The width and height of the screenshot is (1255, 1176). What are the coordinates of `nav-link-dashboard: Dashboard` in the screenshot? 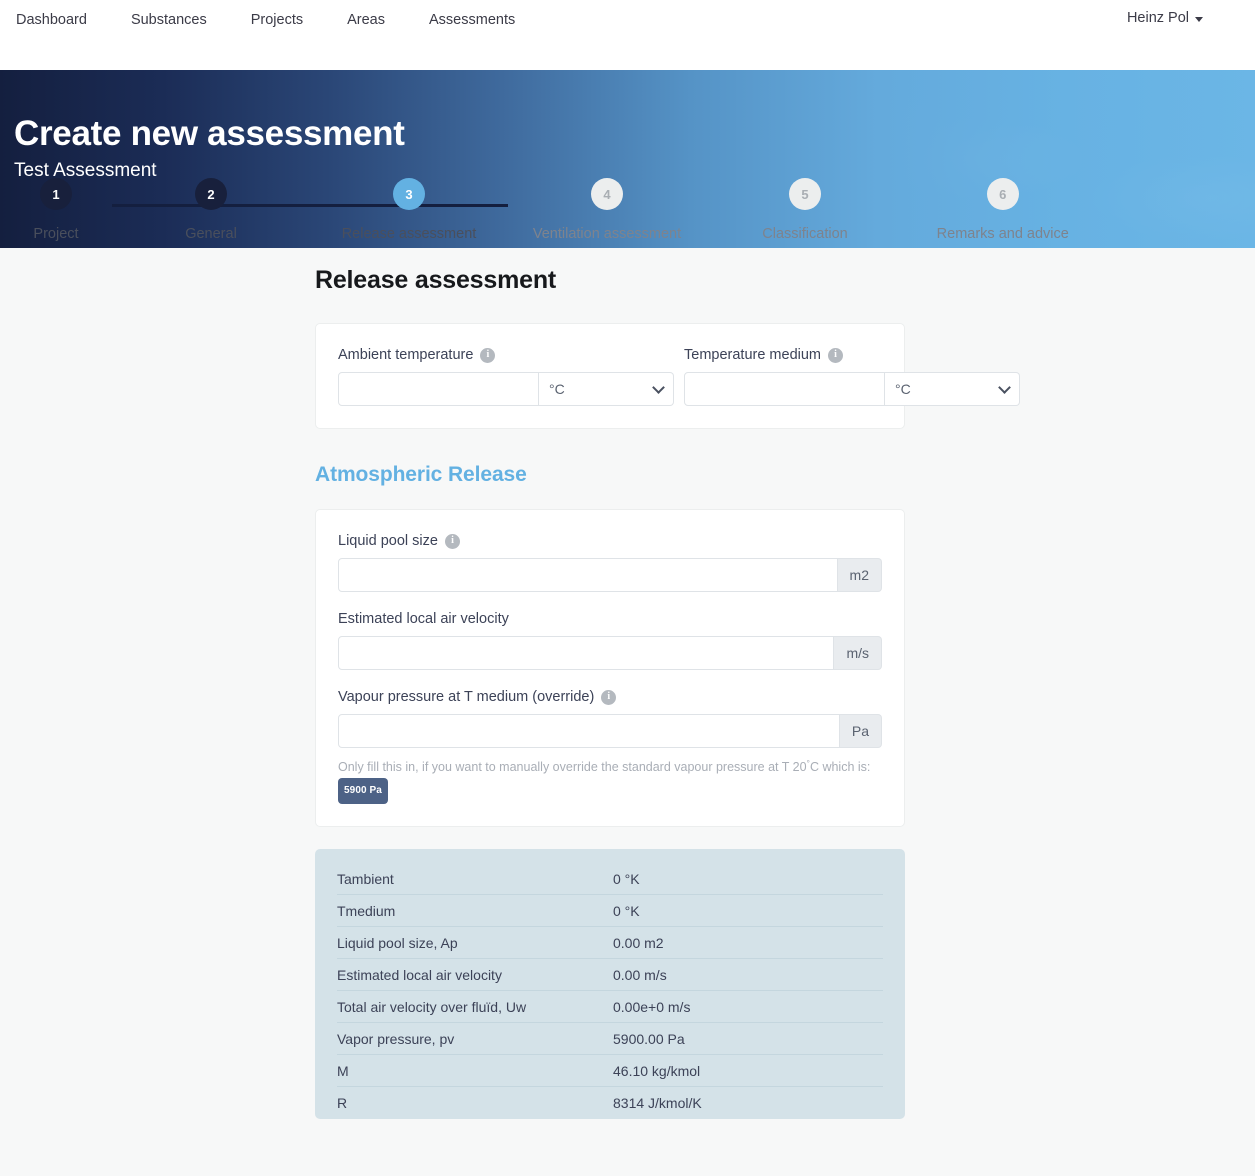 It's located at (61, 20).